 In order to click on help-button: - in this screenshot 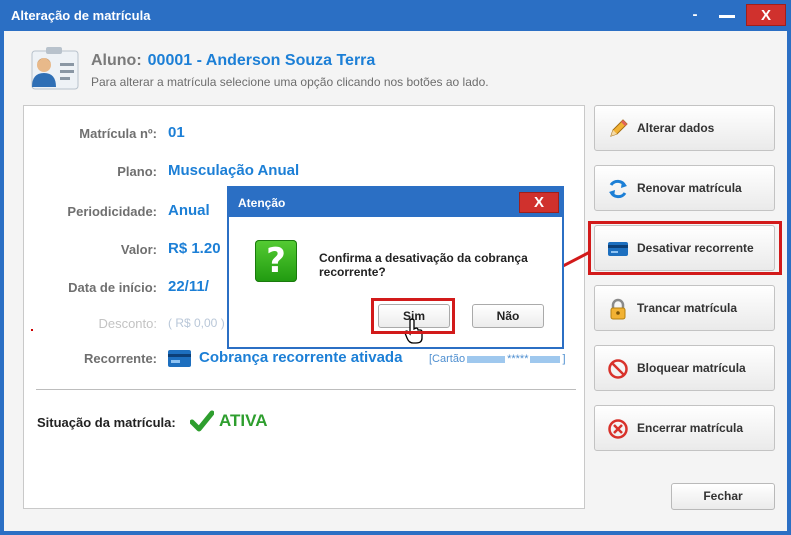, I will do `click(695, 15)`.